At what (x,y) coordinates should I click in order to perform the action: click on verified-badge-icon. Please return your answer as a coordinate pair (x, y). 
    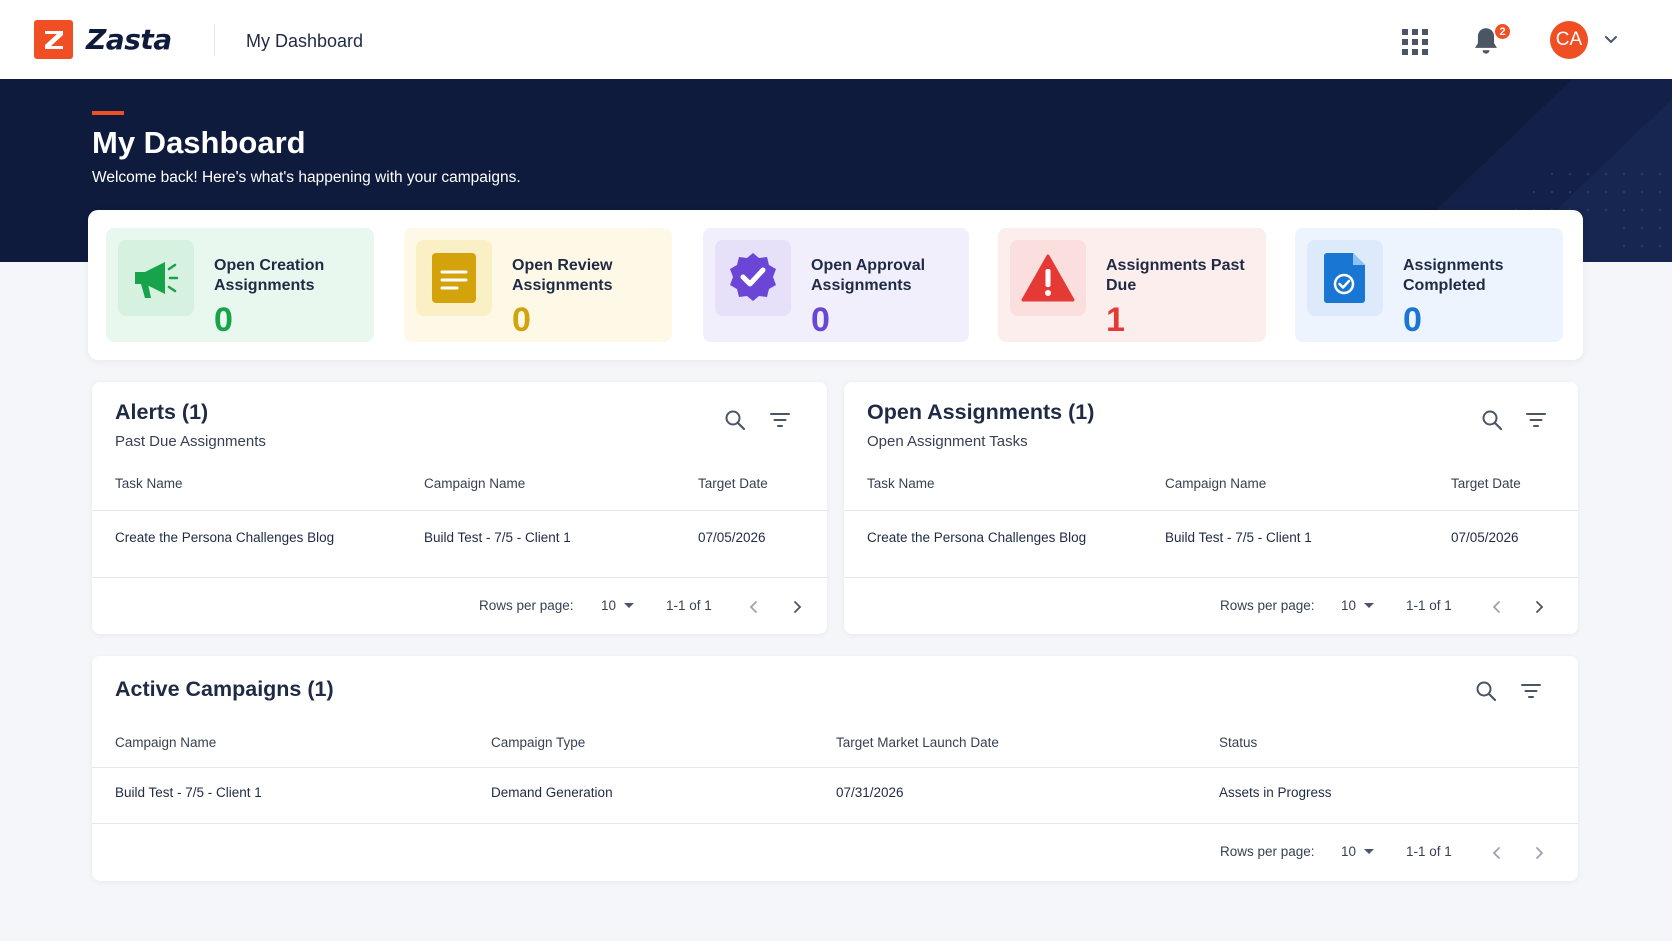
    Looking at the image, I should click on (753, 277).